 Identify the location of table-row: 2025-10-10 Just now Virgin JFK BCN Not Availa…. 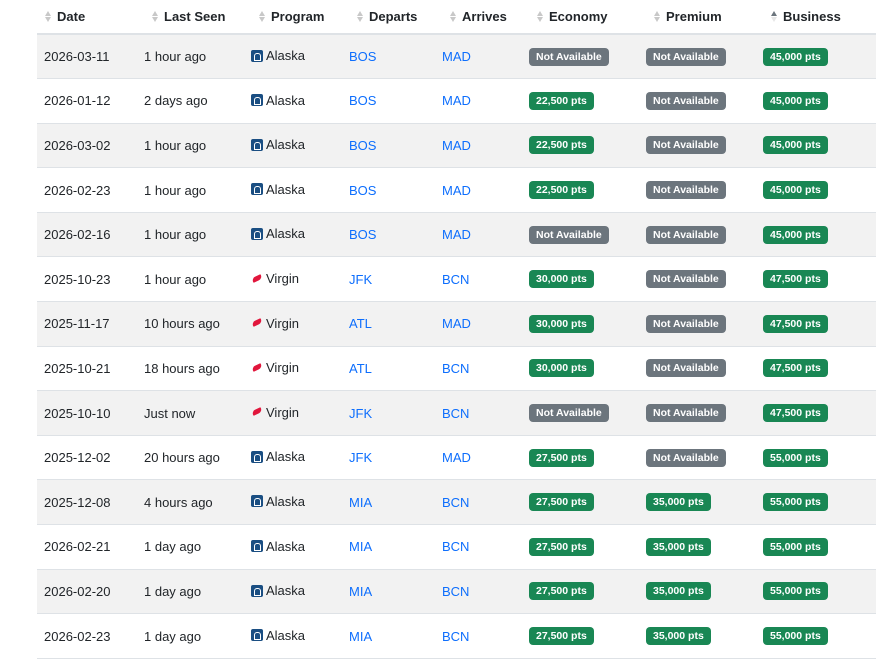
(456, 413).